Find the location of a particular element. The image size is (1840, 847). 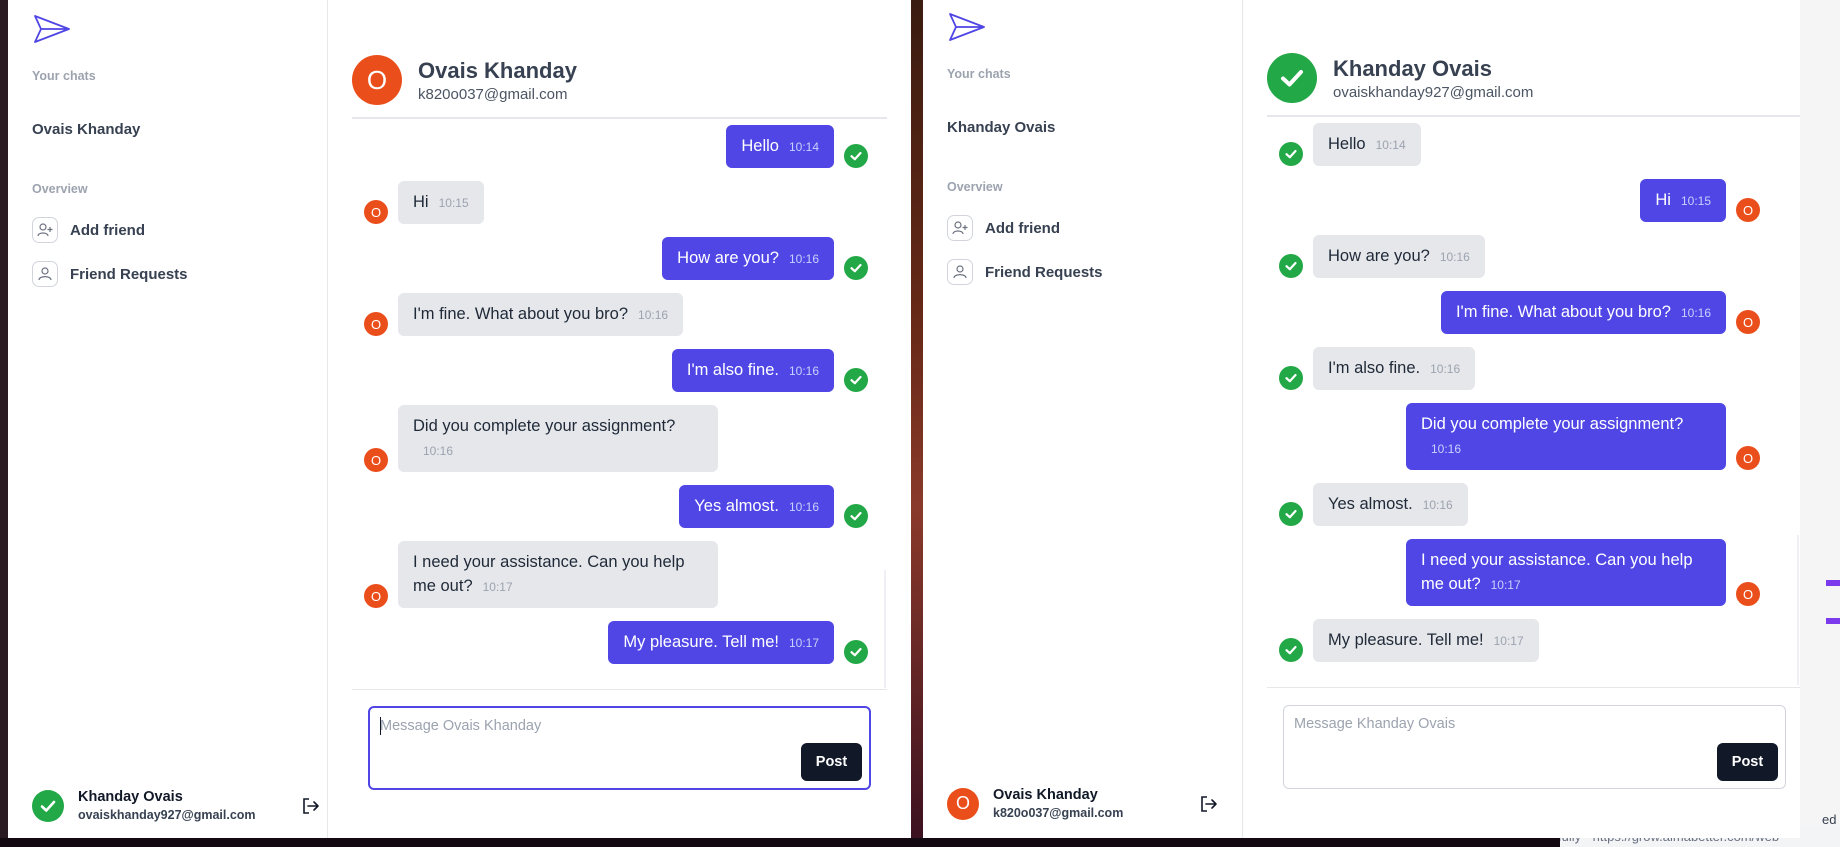

desktop-background-gap is located at coordinates (917, 423).